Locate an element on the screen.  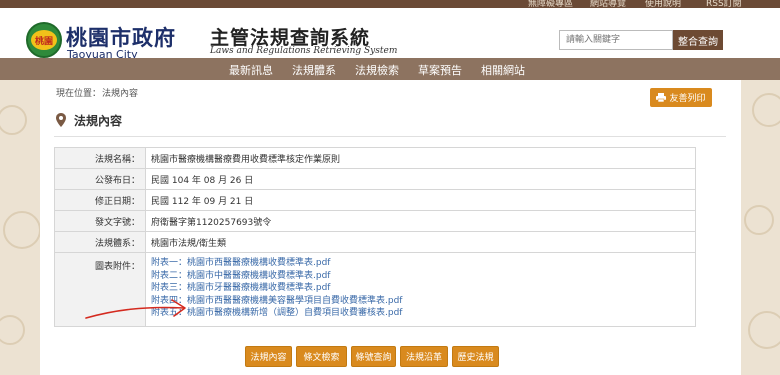
document-number: 府衛醫字第1120257693號令 is located at coordinates (420, 221).